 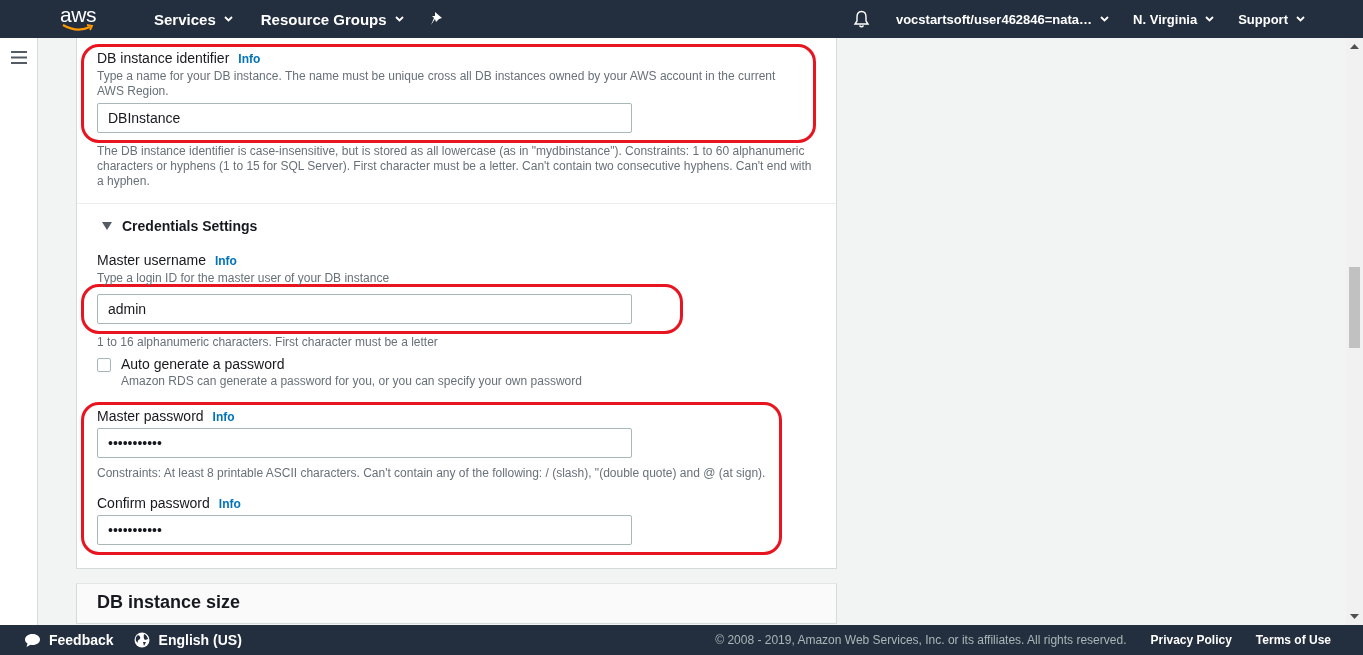 What do you see at coordinates (1174, 19) in the screenshot?
I see `region-menu: N. Virginia` at bounding box center [1174, 19].